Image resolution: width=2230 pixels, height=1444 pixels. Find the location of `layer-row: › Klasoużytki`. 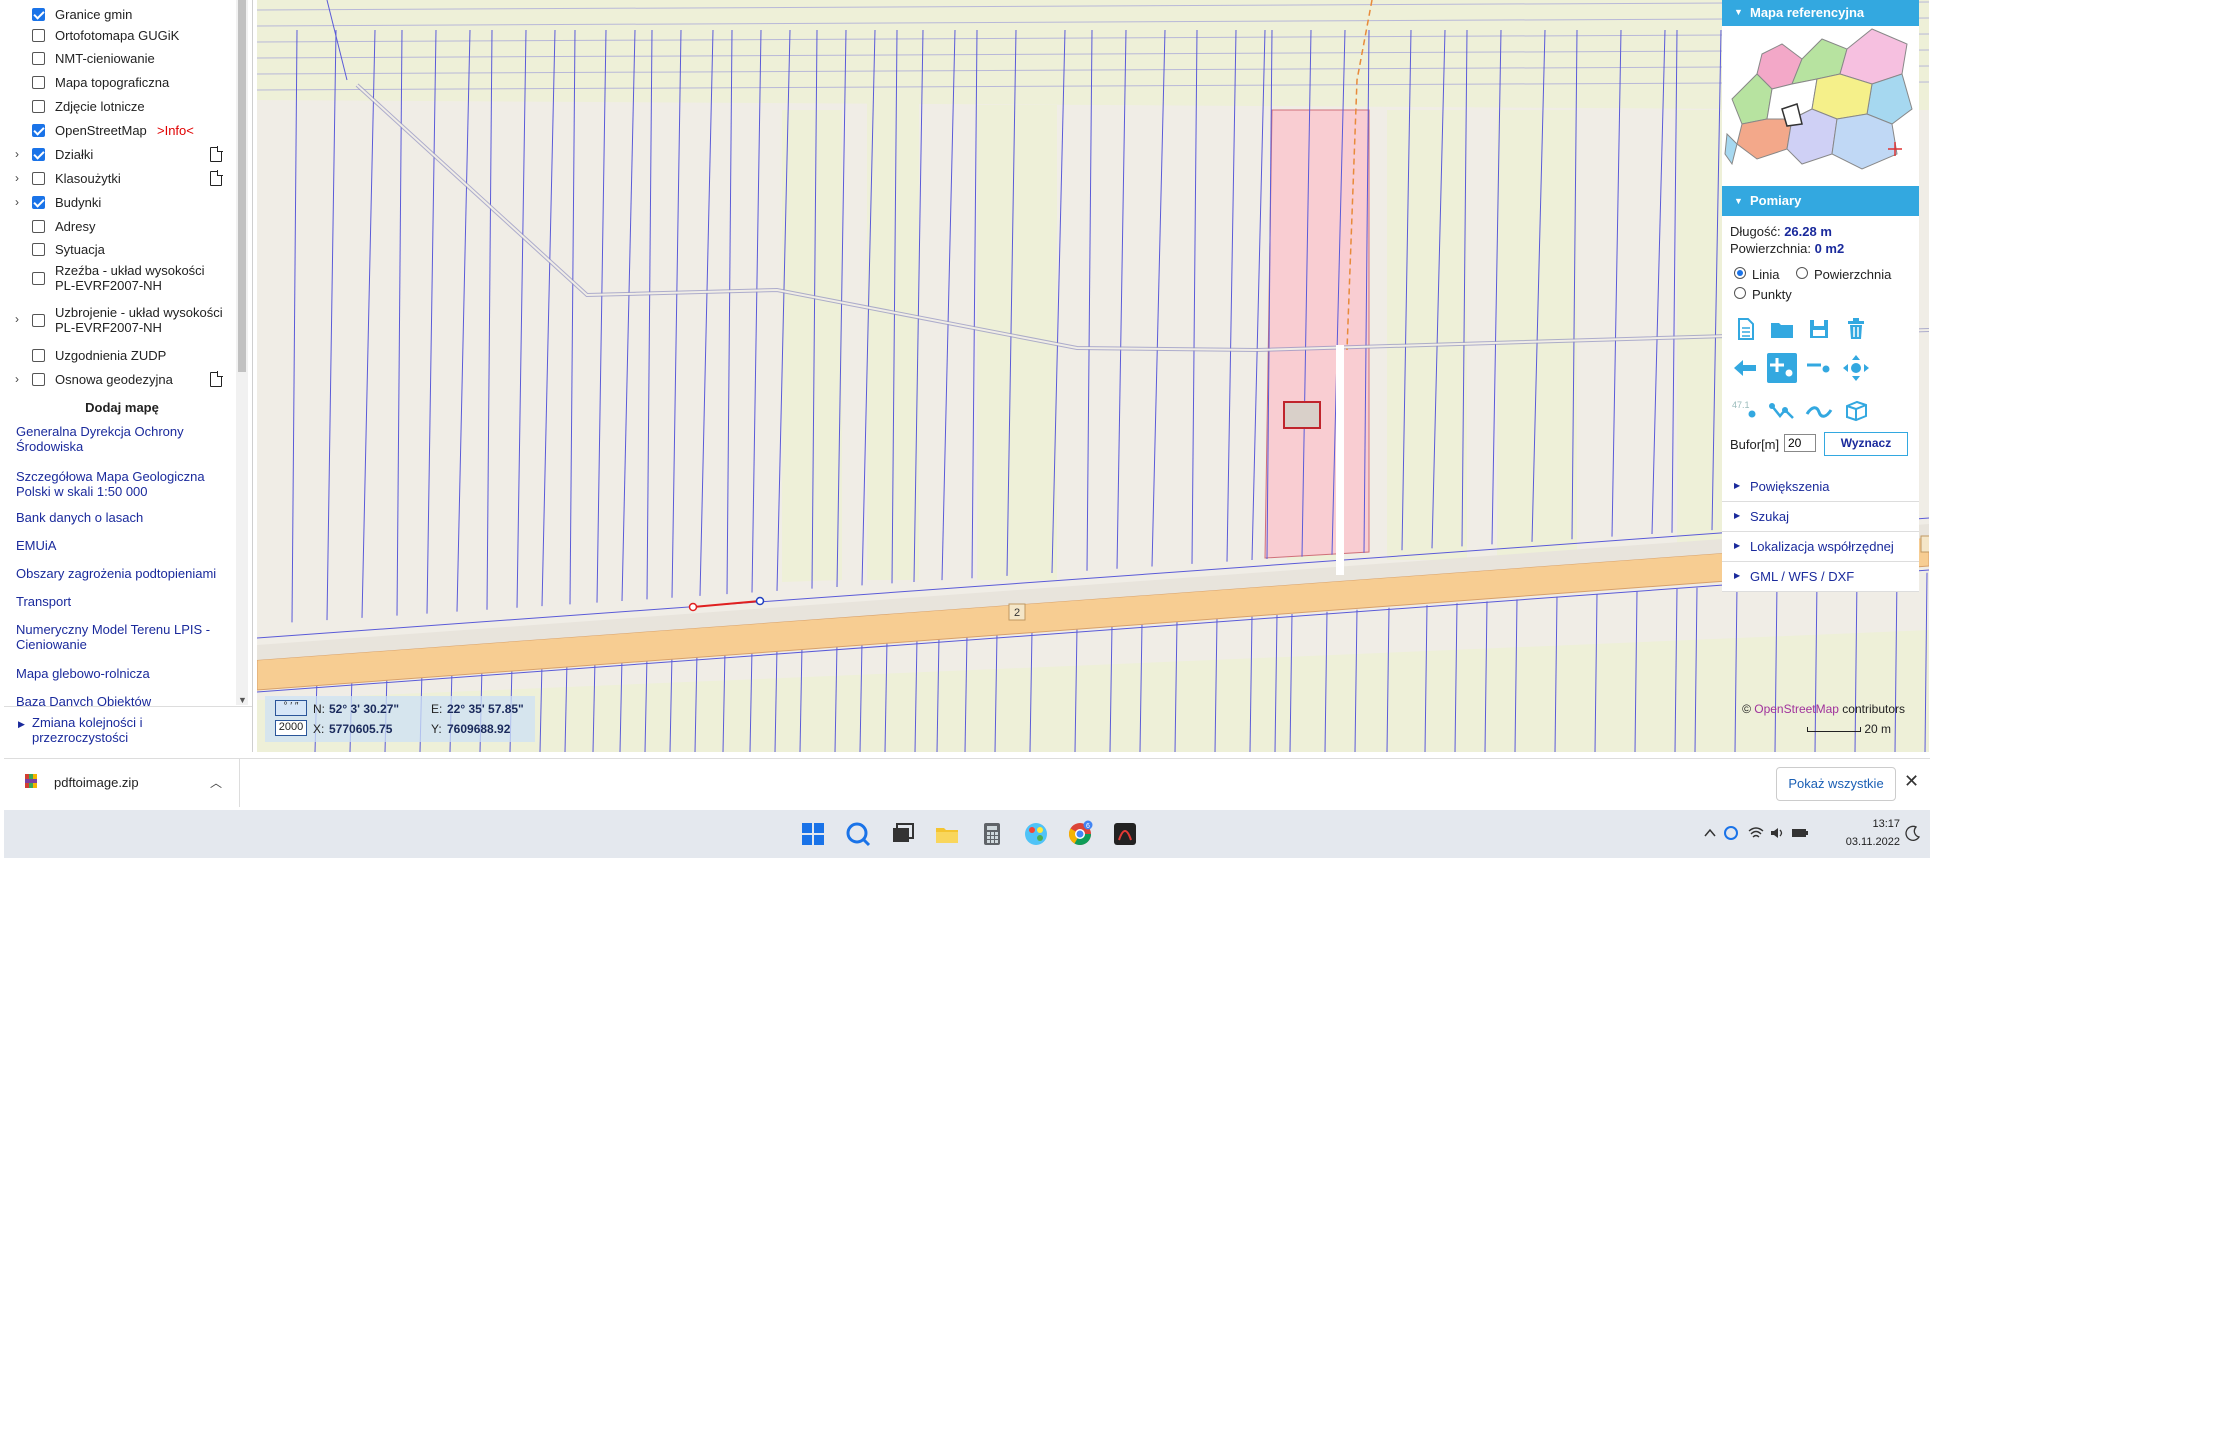

layer-row: › Klasoużytki is located at coordinates (119, 179).